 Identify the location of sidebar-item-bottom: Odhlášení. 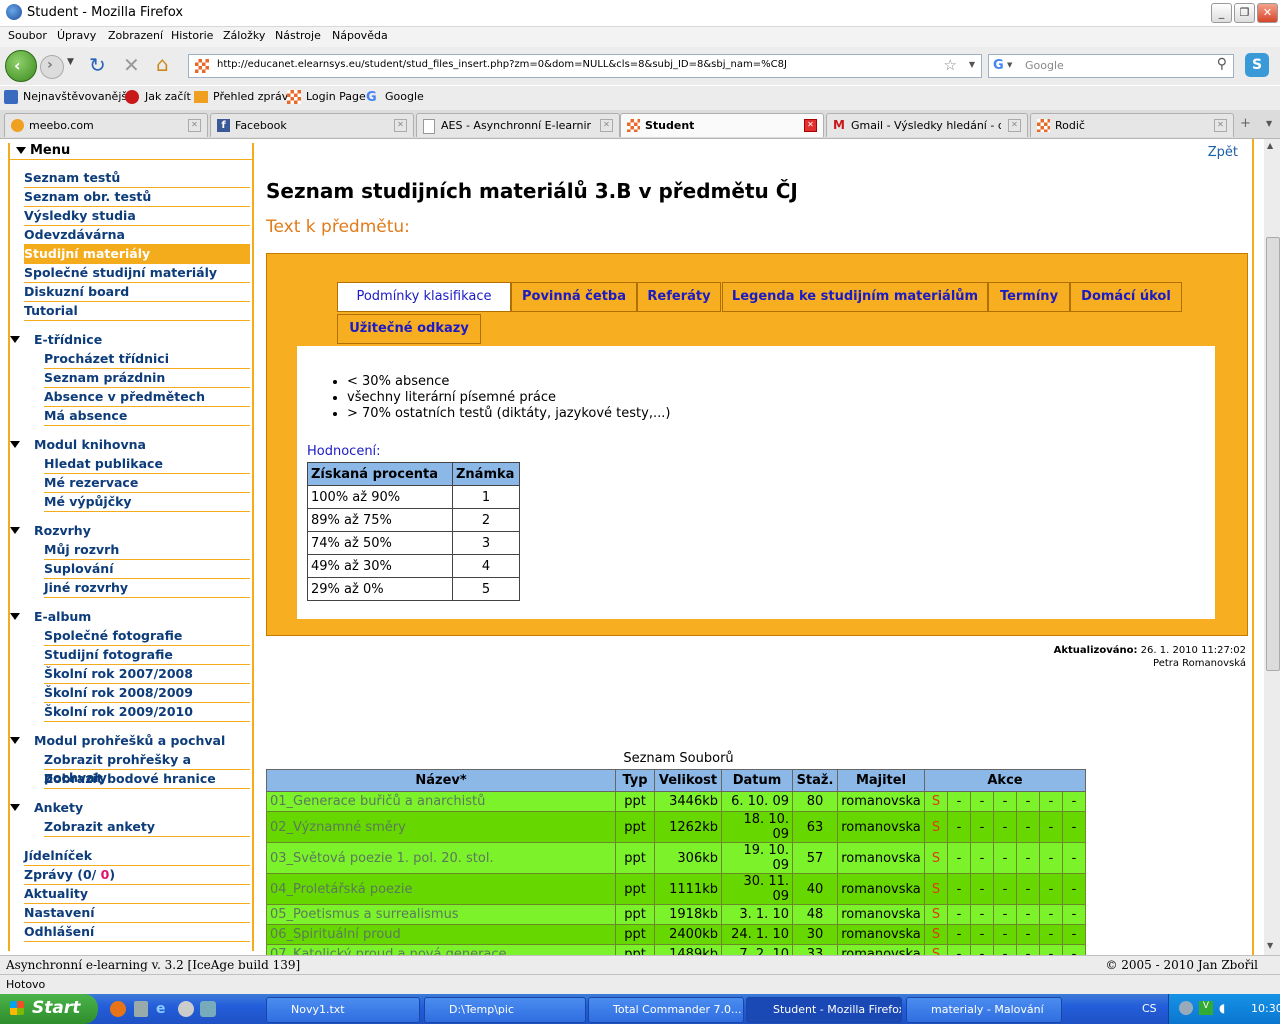
(137, 932).